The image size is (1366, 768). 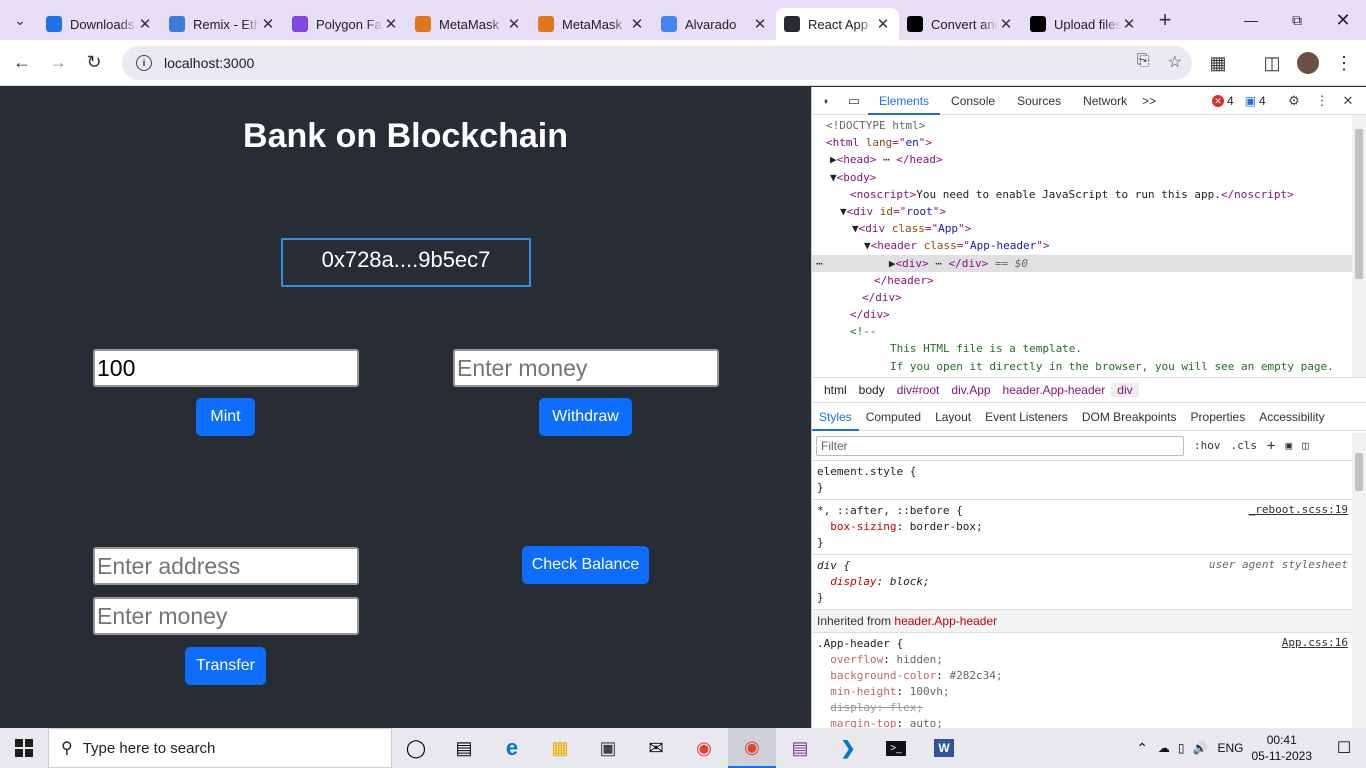 I want to click on restore-icon: ⧉, so click(x=1297, y=20).